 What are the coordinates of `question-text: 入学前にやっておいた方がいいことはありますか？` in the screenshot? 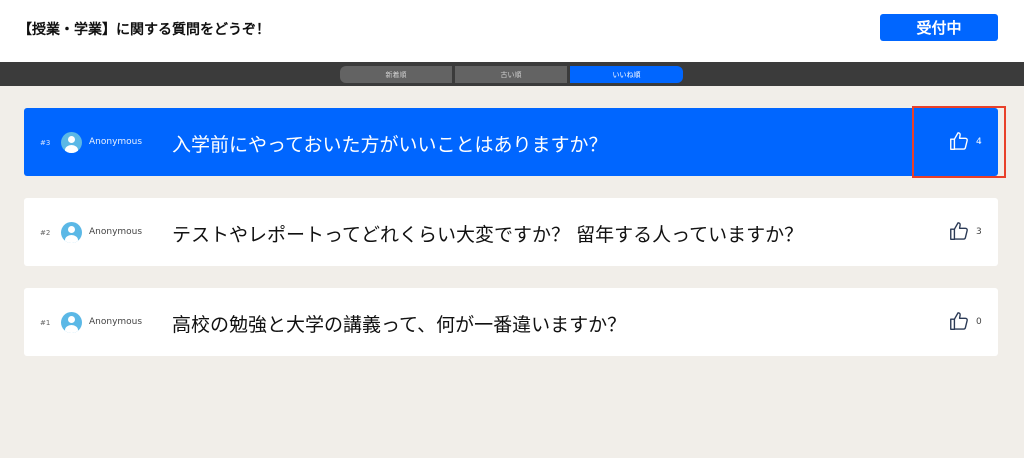 It's located at (390, 145).